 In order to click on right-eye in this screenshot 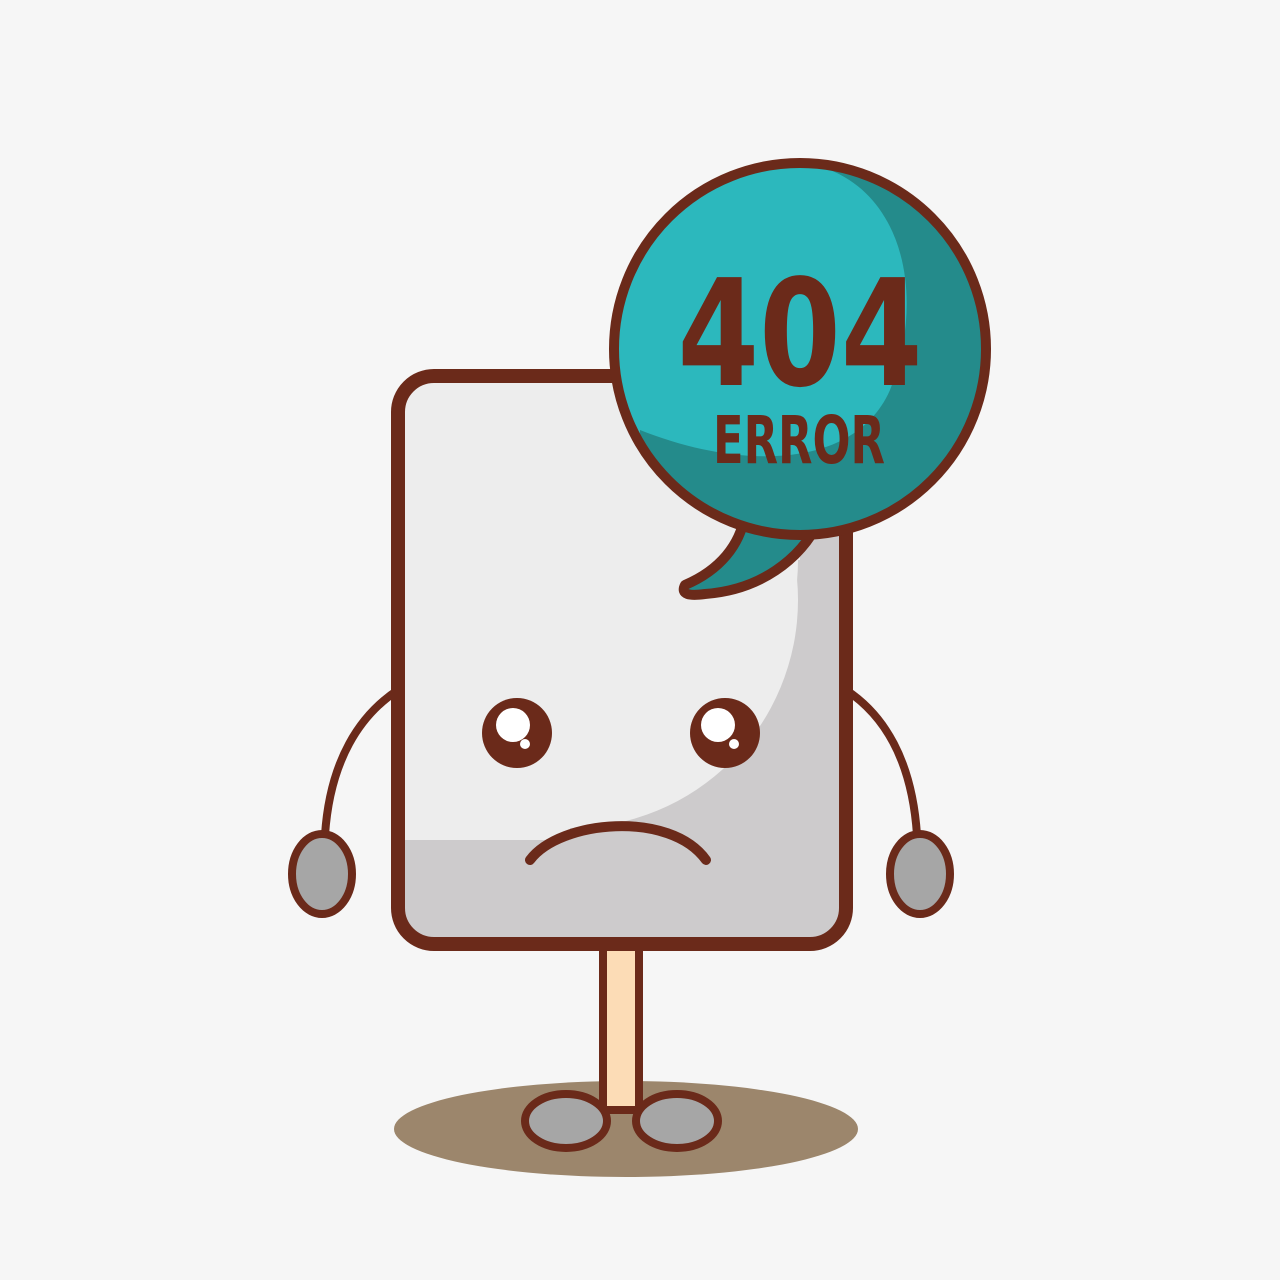, I will do `click(725, 733)`.